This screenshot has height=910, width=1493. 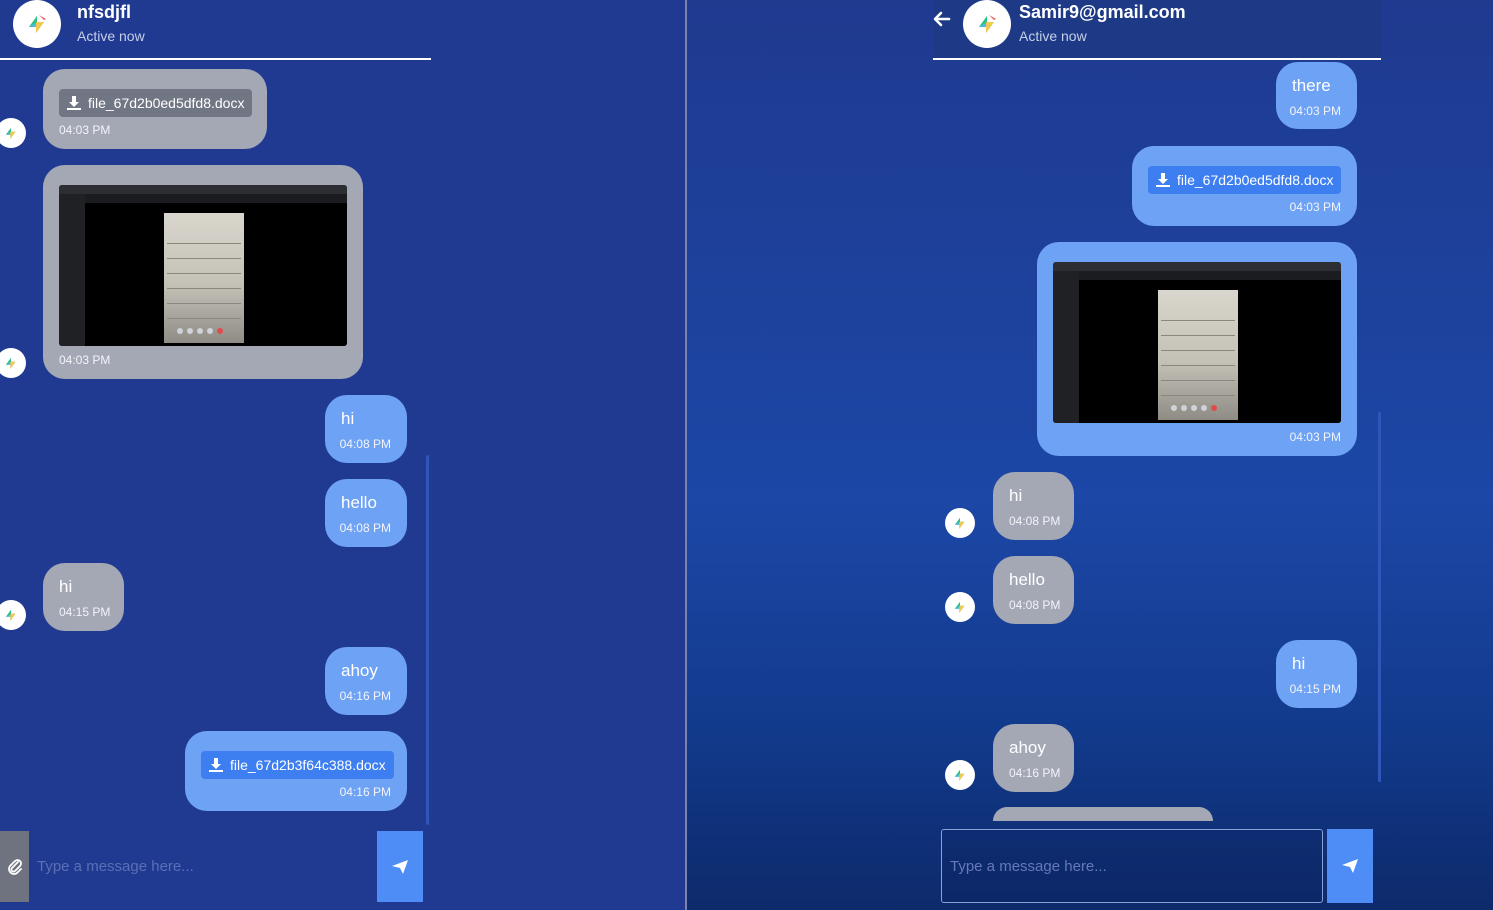 I want to click on chat-header: Samir9@gmail.com Active now, so click(x=1157, y=30).